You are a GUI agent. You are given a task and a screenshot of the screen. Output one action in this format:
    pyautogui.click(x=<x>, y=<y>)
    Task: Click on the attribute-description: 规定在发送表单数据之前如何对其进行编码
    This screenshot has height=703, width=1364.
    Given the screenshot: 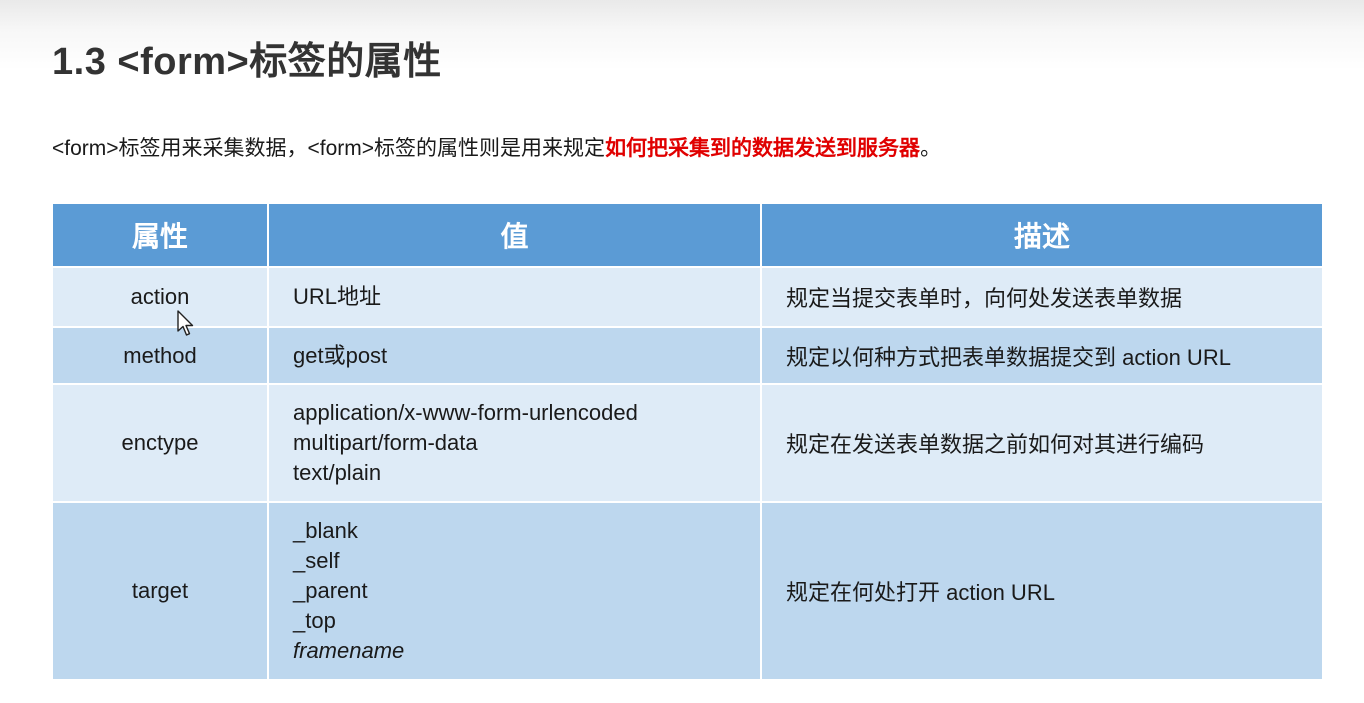 What is the action you would take?
    pyautogui.click(x=1042, y=443)
    